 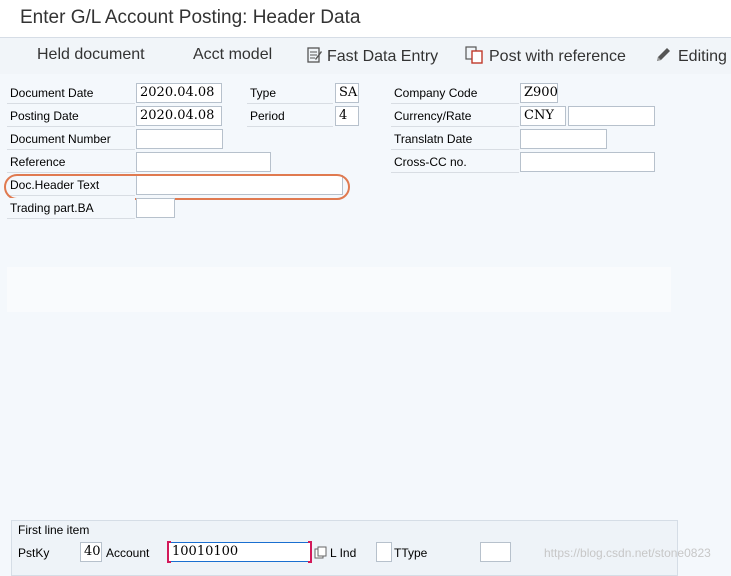 What do you see at coordinates (455, 93) in the screenshot?
I see `company-code-label: Company Code` at bounding box center [455, 93].